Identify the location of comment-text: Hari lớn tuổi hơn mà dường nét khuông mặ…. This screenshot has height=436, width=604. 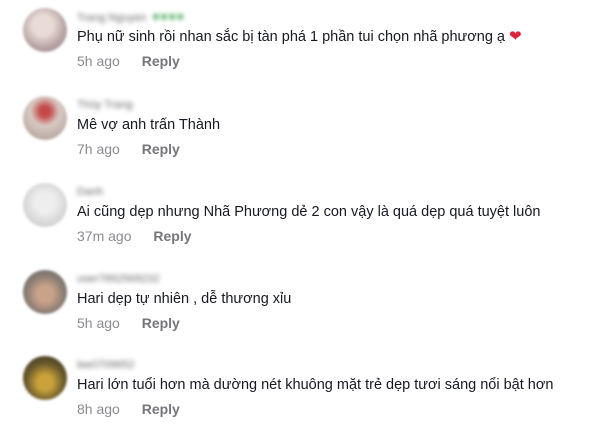
(315, 385).